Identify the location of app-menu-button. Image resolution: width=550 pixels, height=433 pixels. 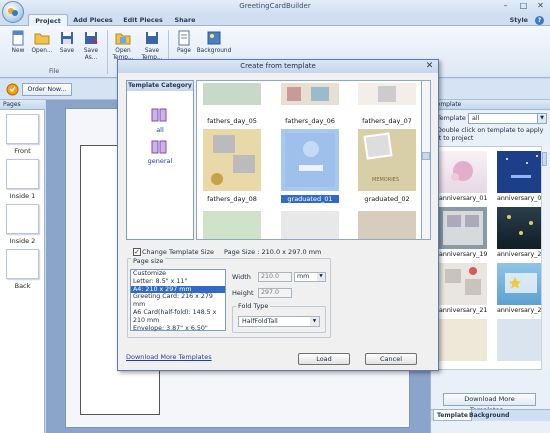
(13, 12).